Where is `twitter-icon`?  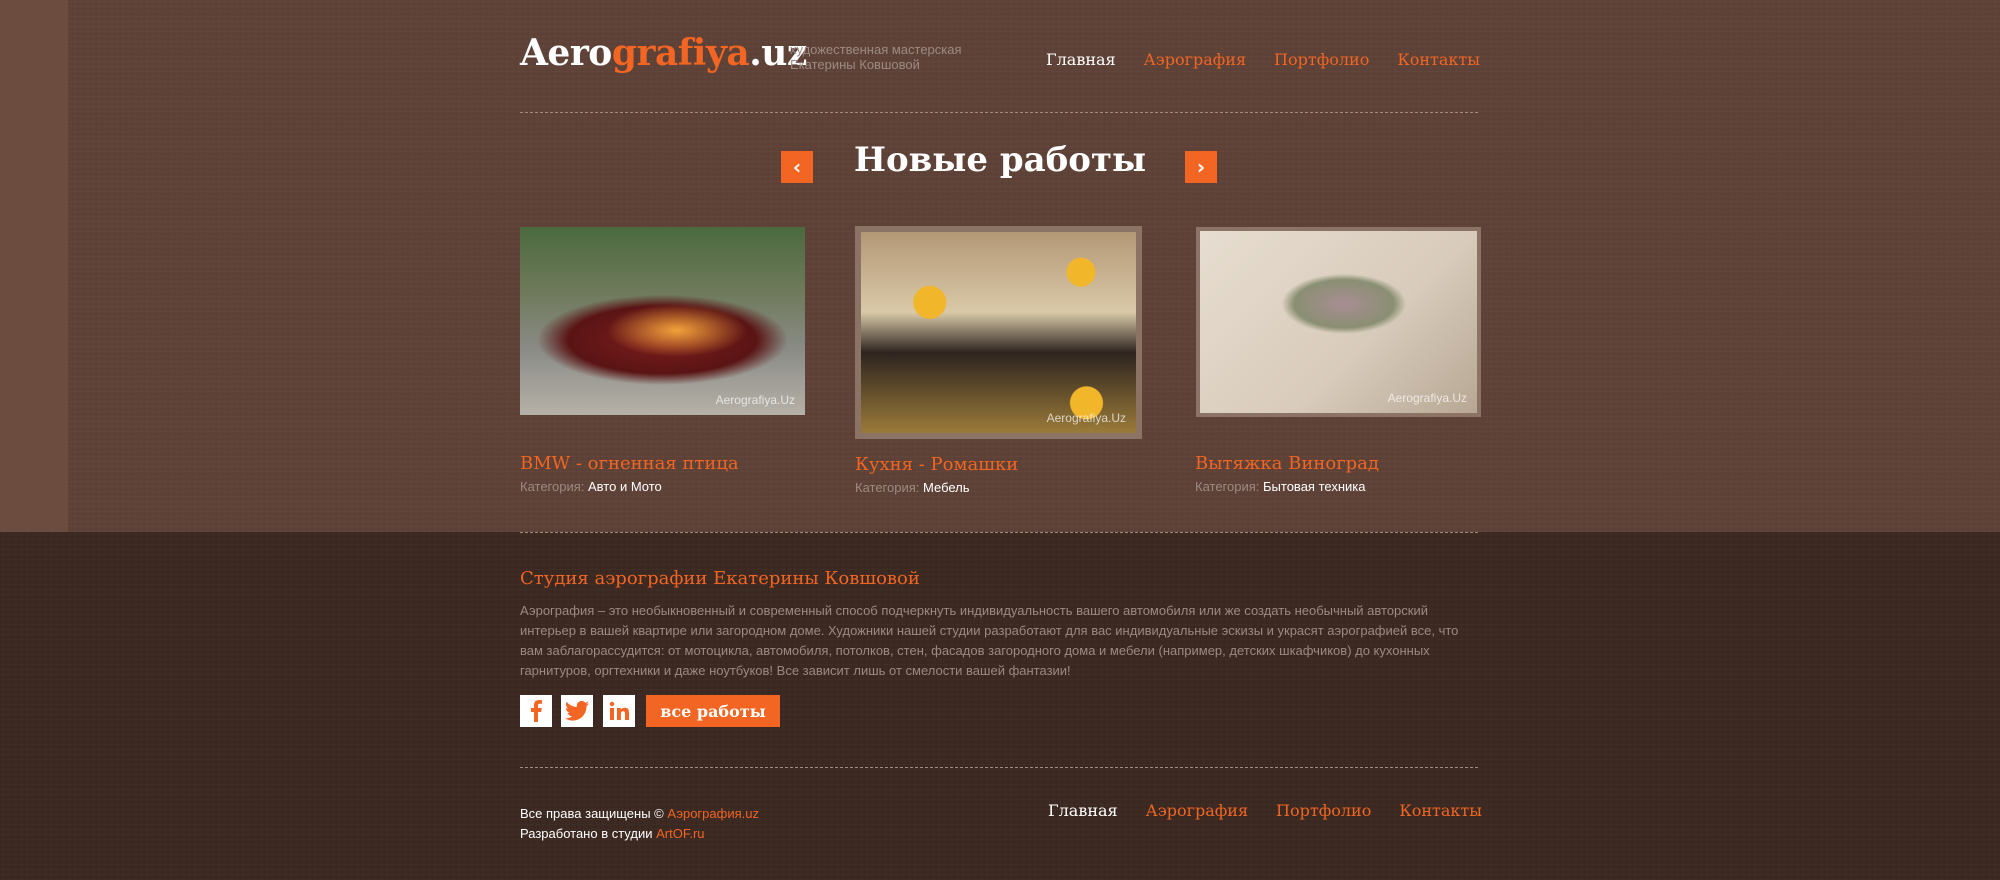
twitter-icon is located at coordinates (577, 711).